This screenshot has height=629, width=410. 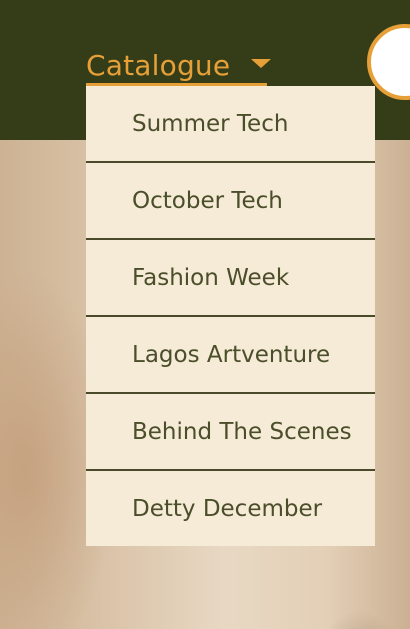 I want to click on dropdown-item-summer-tech: Summer Tech, so click(x=230, y=124).